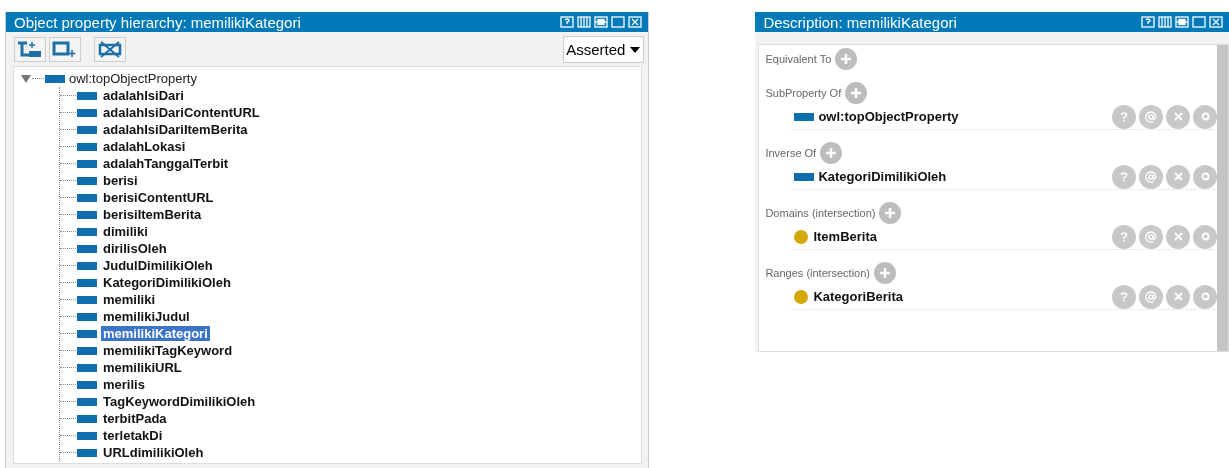 Image resolution: width=1229 pixels, height=468 pixels. I want to click on add-sibling-button, so click(65, 49).